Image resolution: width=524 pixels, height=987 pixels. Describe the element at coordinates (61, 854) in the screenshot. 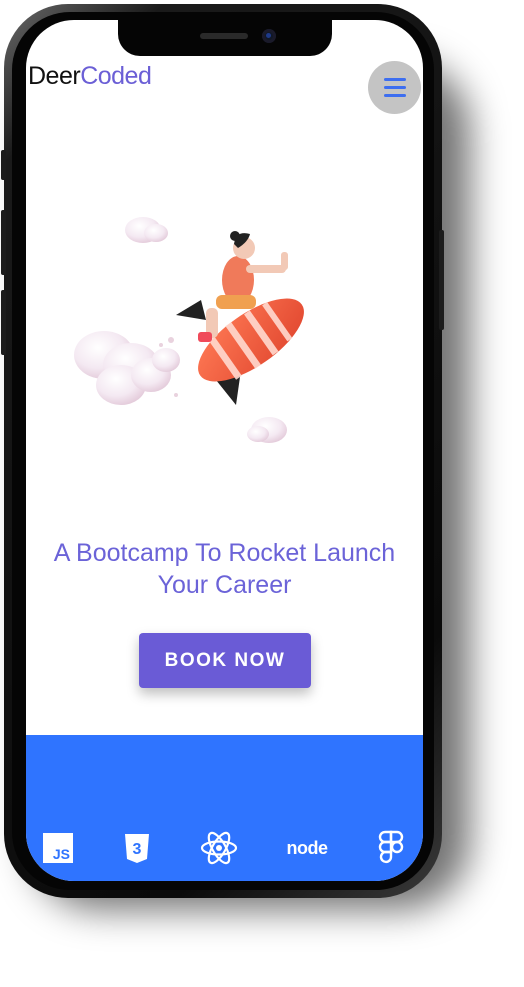

I see `javascript-icon-label: JS` at that location.